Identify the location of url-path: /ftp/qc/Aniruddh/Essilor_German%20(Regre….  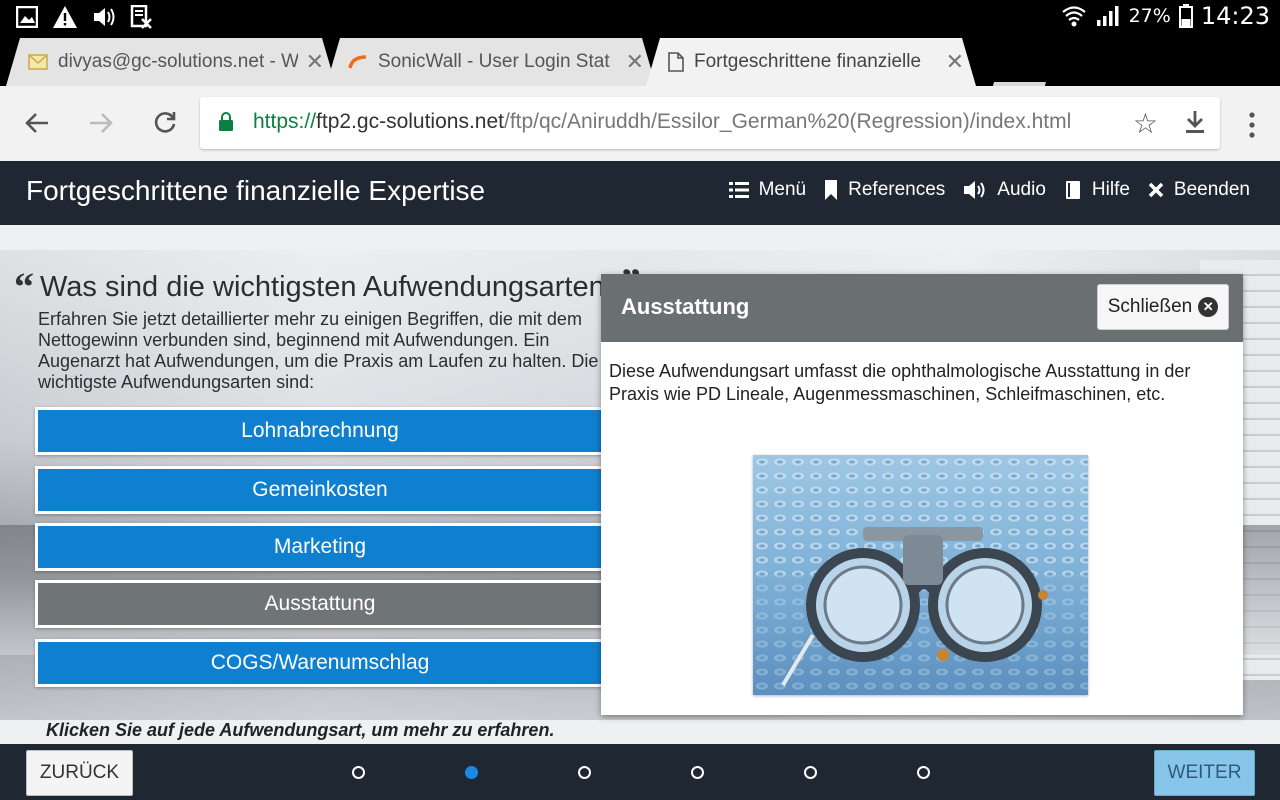
(787, 121).